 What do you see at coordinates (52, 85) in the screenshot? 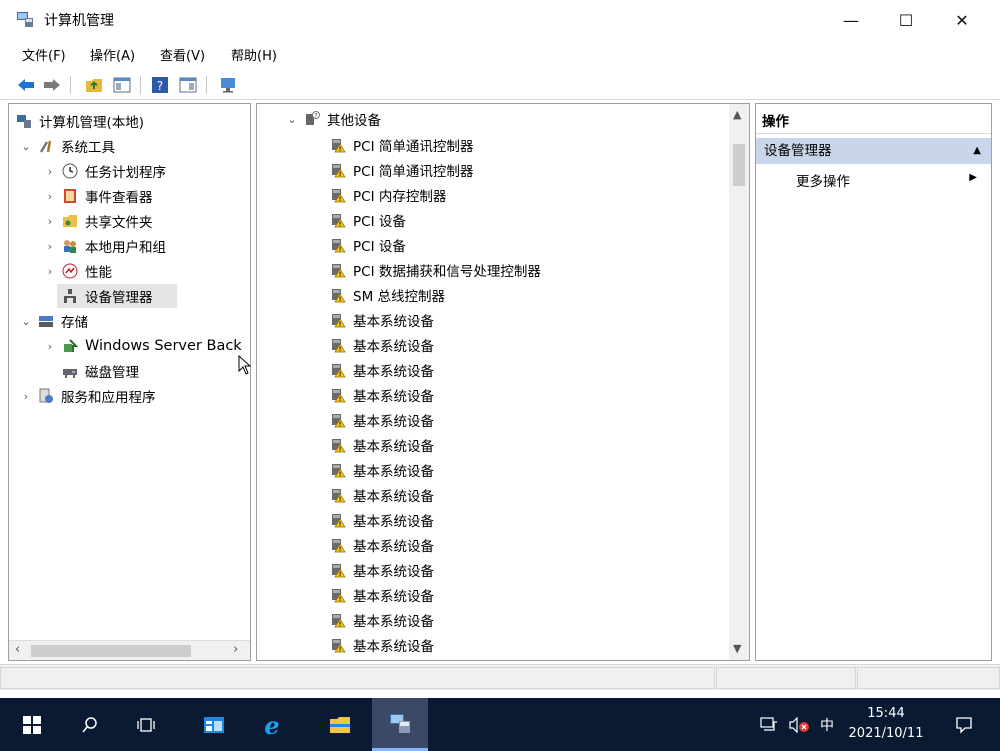
I see `forward-icon` at bounding box center [52, 85].